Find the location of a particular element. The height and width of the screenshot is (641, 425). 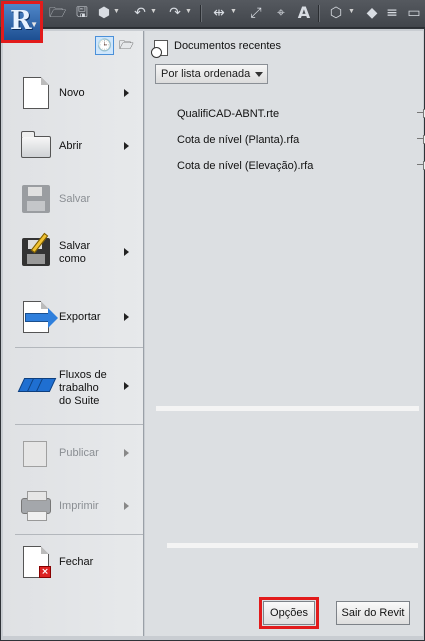

menu-item-label: Abrir is located at coordinates (71, 146).